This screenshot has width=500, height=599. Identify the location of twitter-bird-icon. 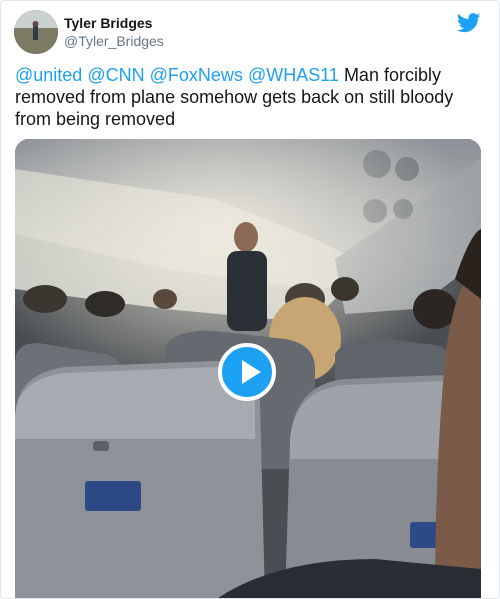
(469, 23).